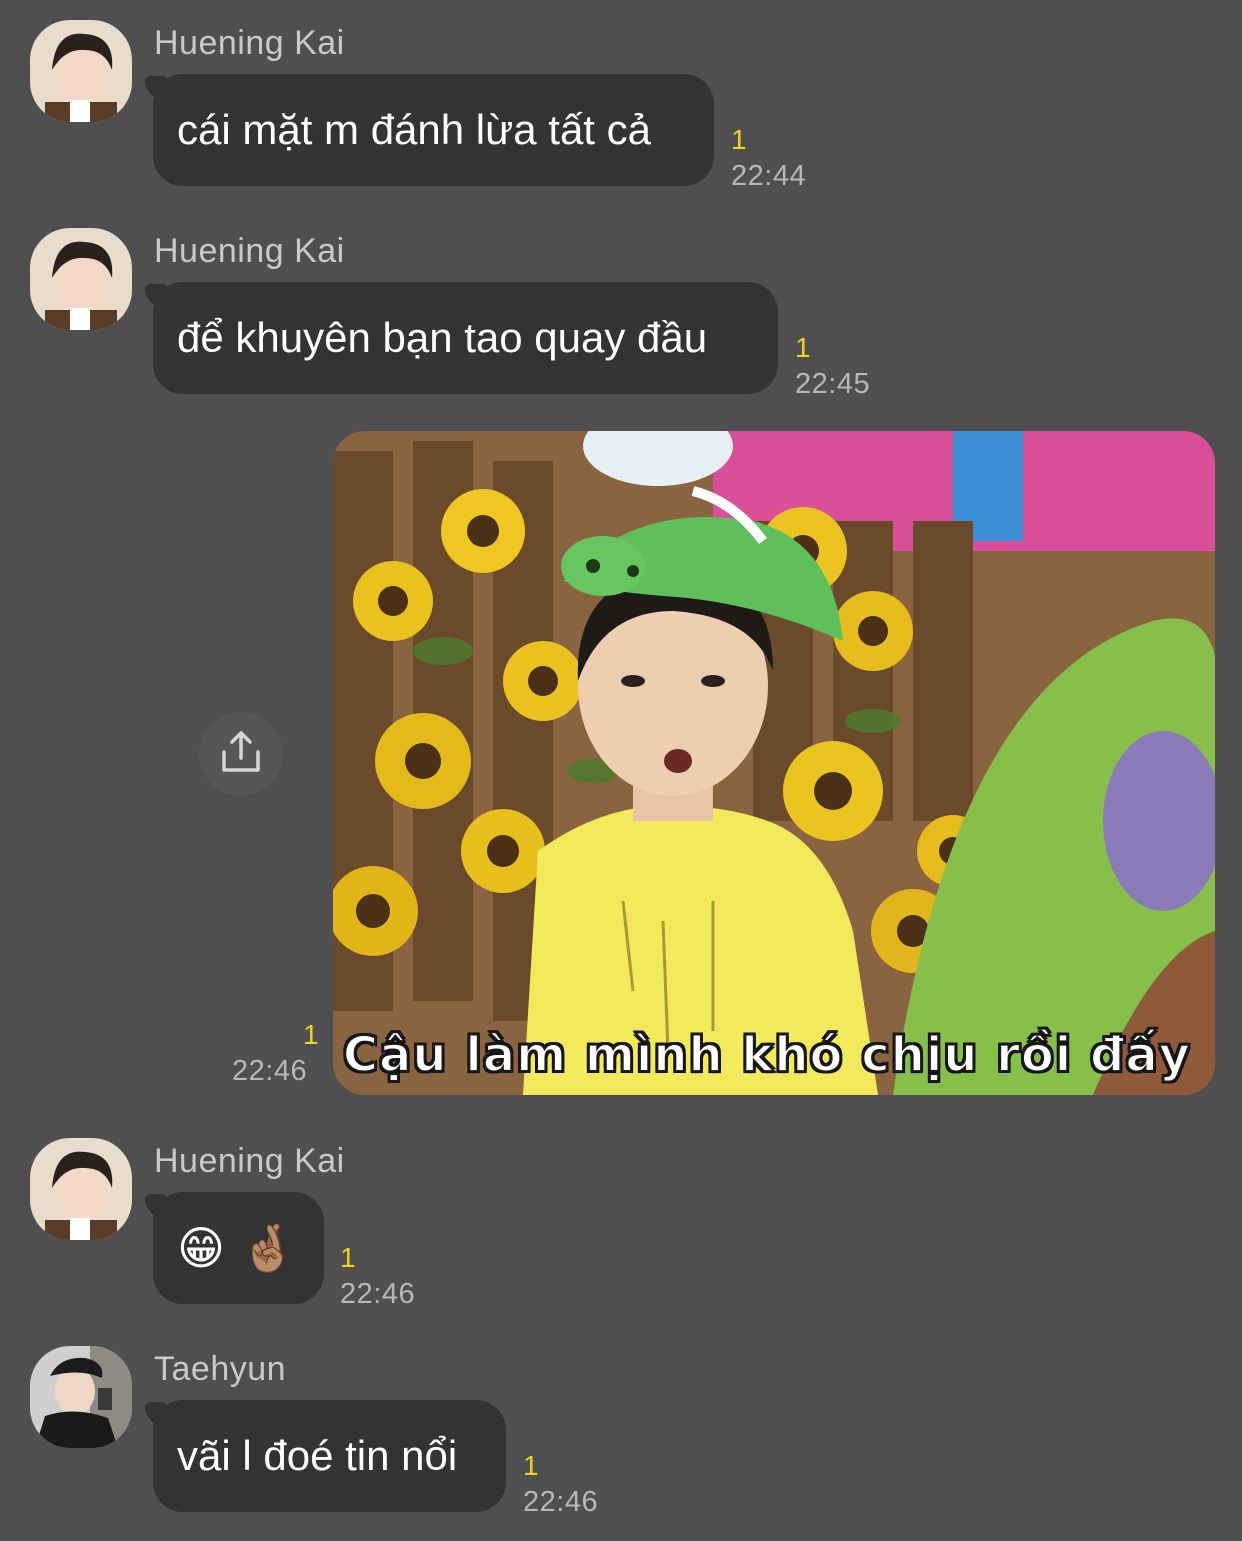 Image resolution: width=1242 pixels, height=1541 pixels. I want to click on message-bubble: cái mặt m đánh lừa tất cả, so click(425, 130).